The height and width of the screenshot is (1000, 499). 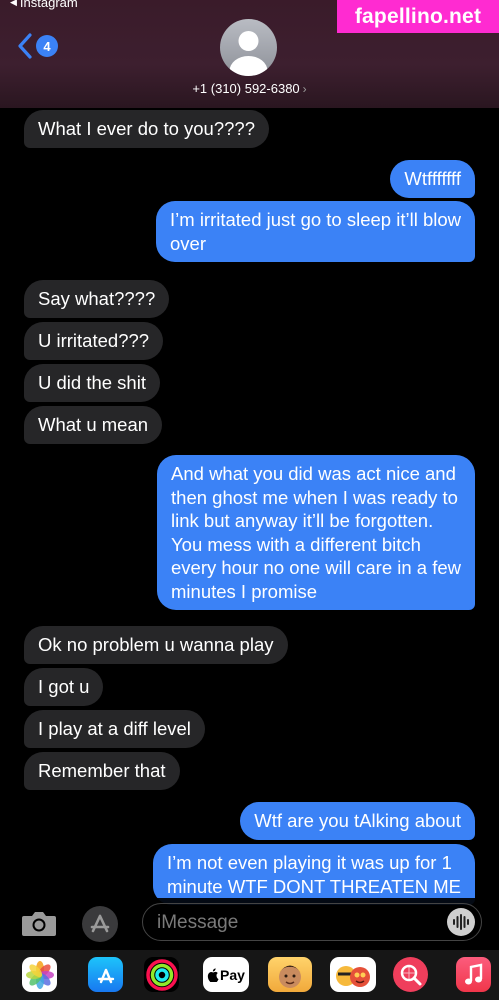 What do you see at coordinates (353, 974) in the screenshot?
I see `memoji-stickers-icon` at bounding box center [353, 974].